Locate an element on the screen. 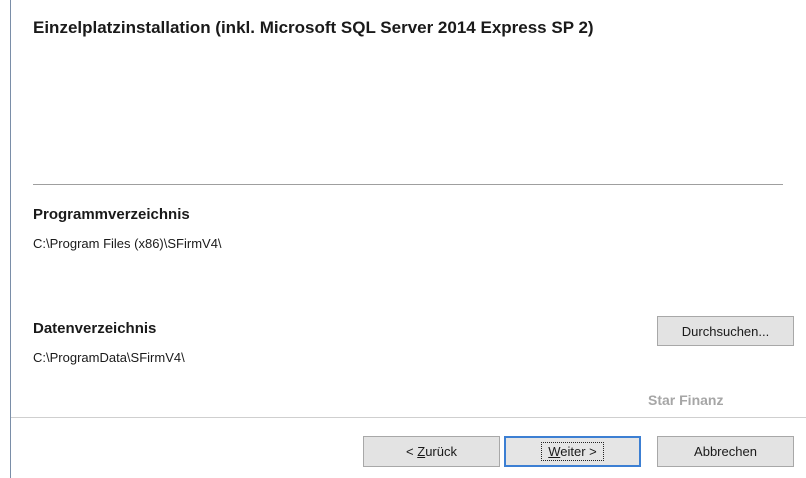  next-button: Weiter > is located at coordinates (572, 451).